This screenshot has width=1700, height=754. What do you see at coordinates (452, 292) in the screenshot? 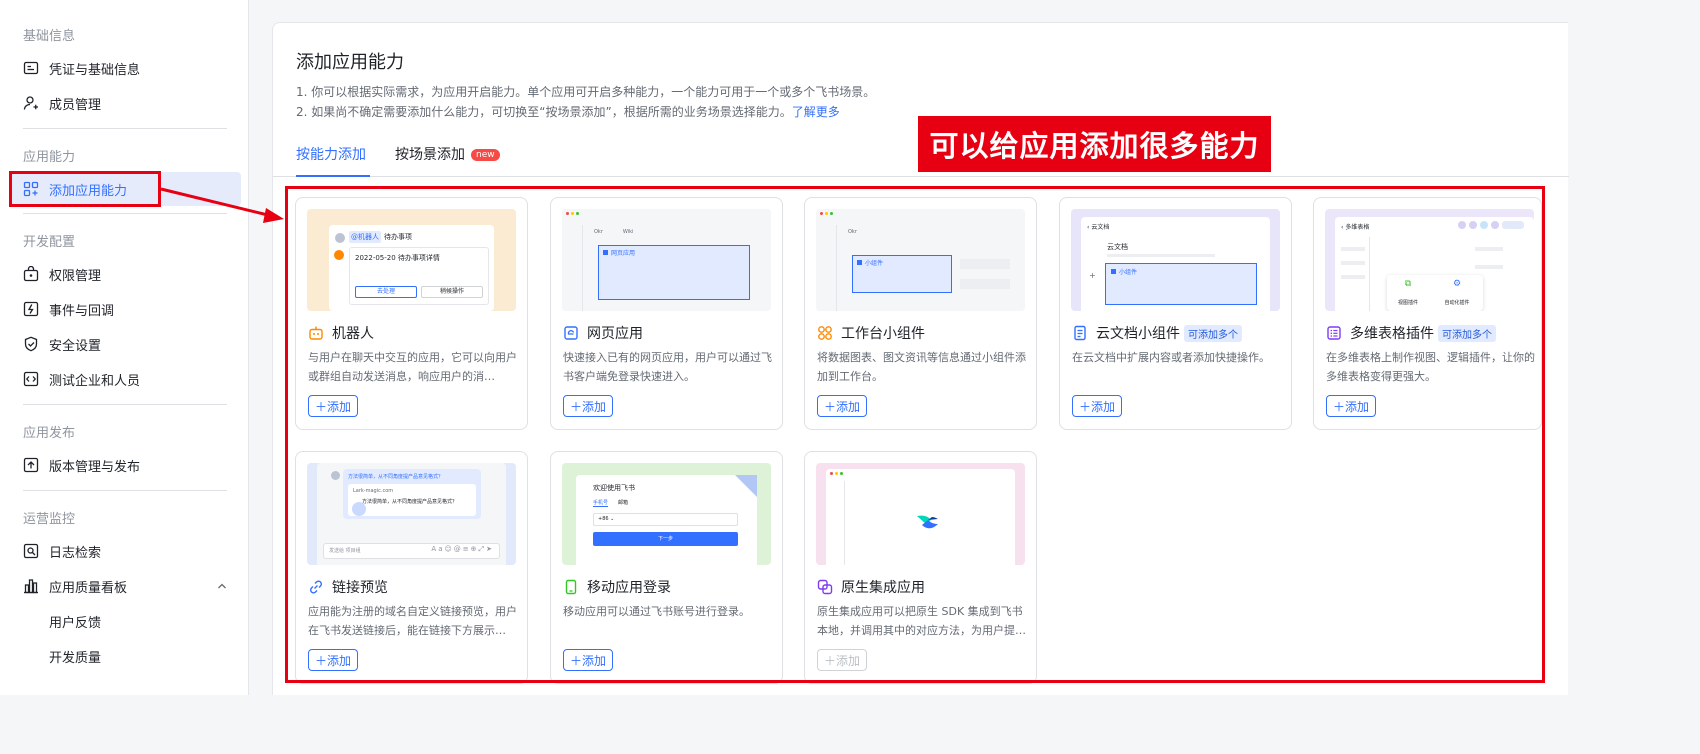
I see `thumb-secondary-button: 稍候操作` at bounding box center [452, 292].